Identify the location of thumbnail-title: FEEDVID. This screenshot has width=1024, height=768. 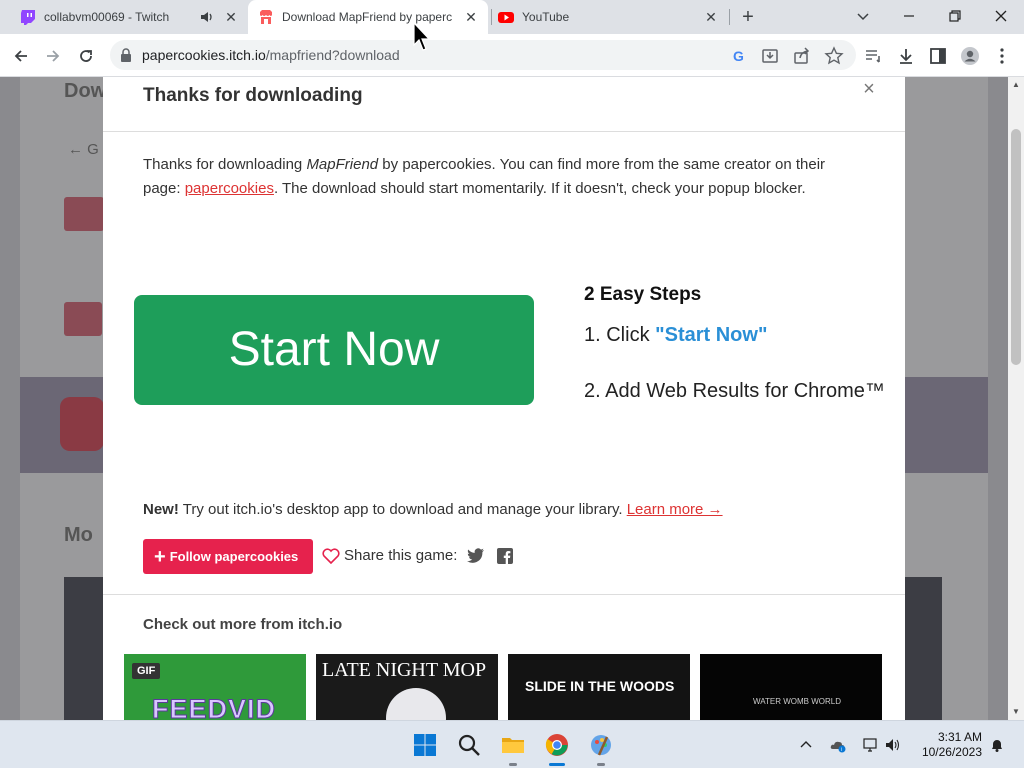
(214, 707).